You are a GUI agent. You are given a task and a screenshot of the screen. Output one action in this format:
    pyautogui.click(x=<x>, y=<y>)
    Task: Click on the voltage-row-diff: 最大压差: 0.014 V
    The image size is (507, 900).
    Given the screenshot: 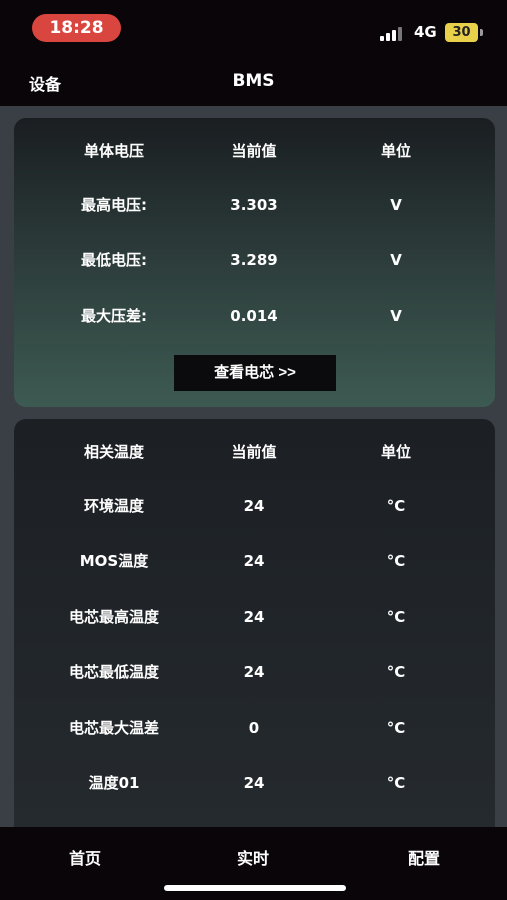 What is the action you would take?
    pyautogui.click(x=254, y=316)
    